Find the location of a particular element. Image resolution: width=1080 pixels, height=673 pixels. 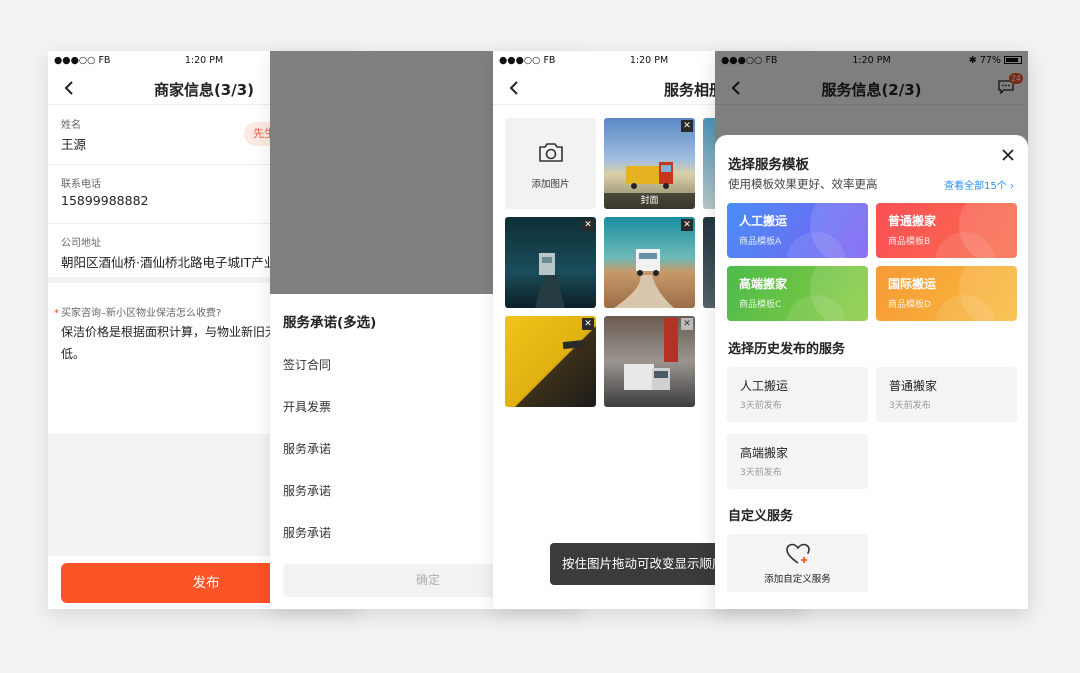

history-card: 高端搬家 3天前发布 is located at coordinates (797, 461).